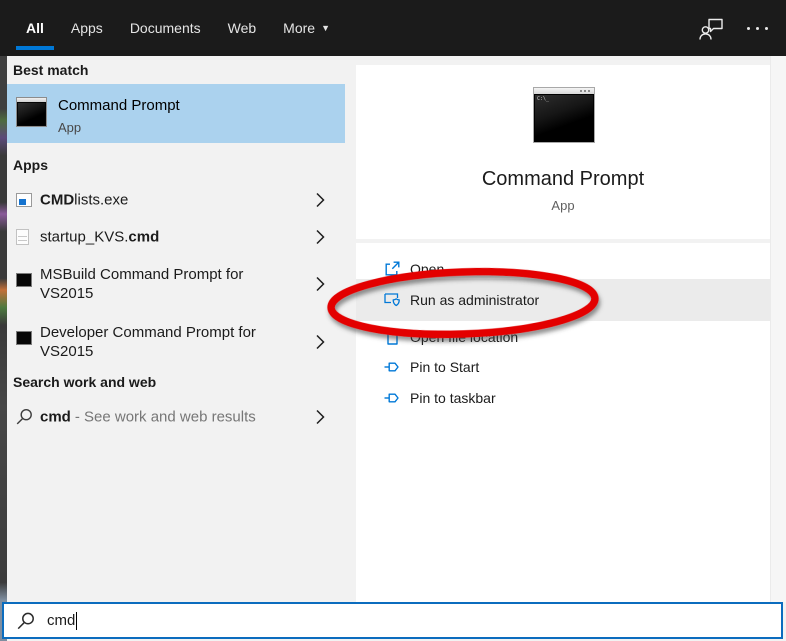 The width and height of the screenshot is (786, 641). I want to click on tab-web: Web, so click(242, 28).